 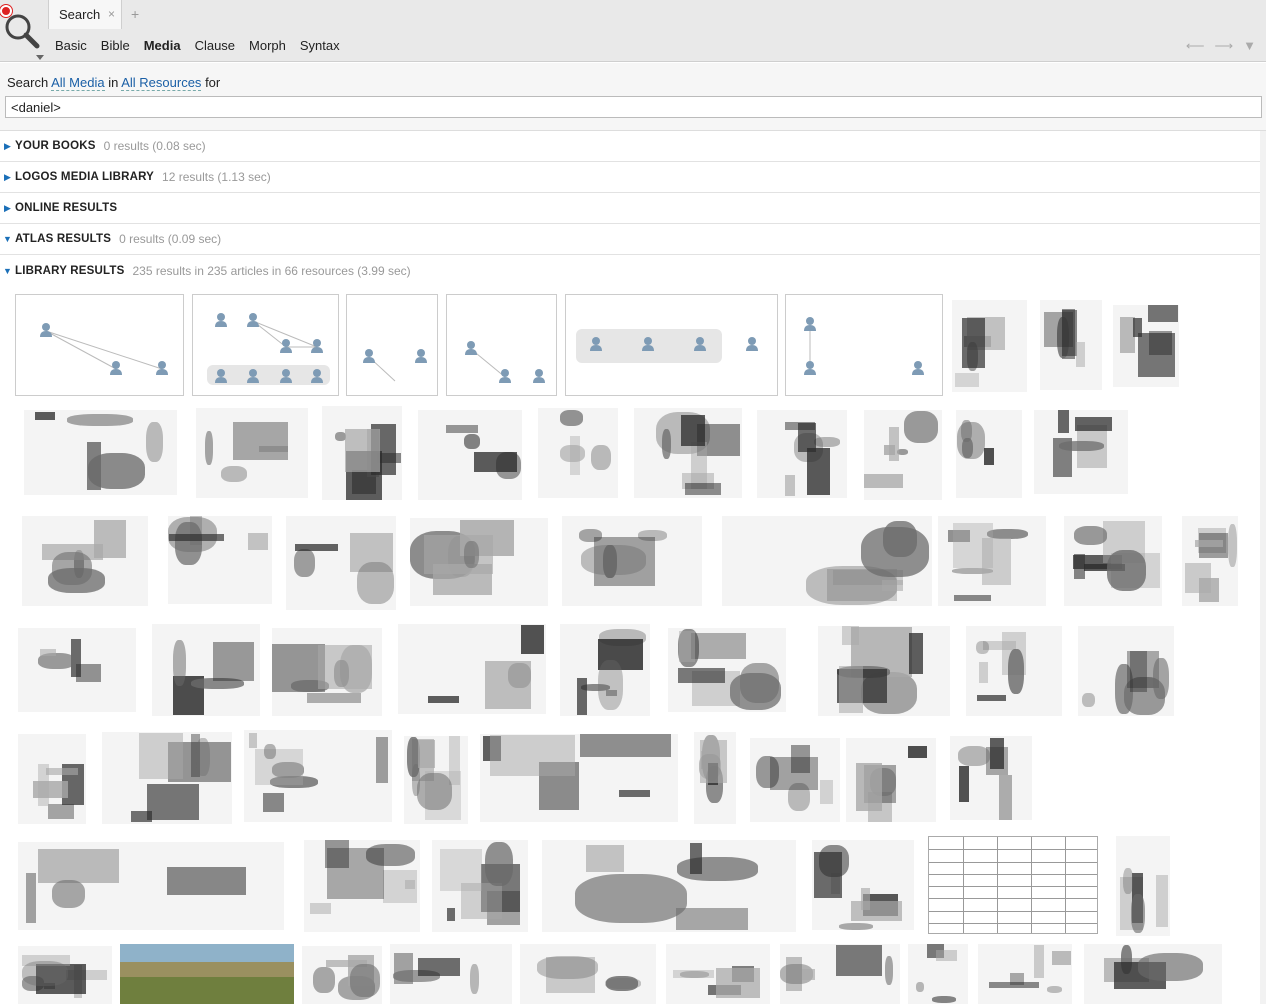 I want to click on search-panel-menu, so click(x=24, y=31).